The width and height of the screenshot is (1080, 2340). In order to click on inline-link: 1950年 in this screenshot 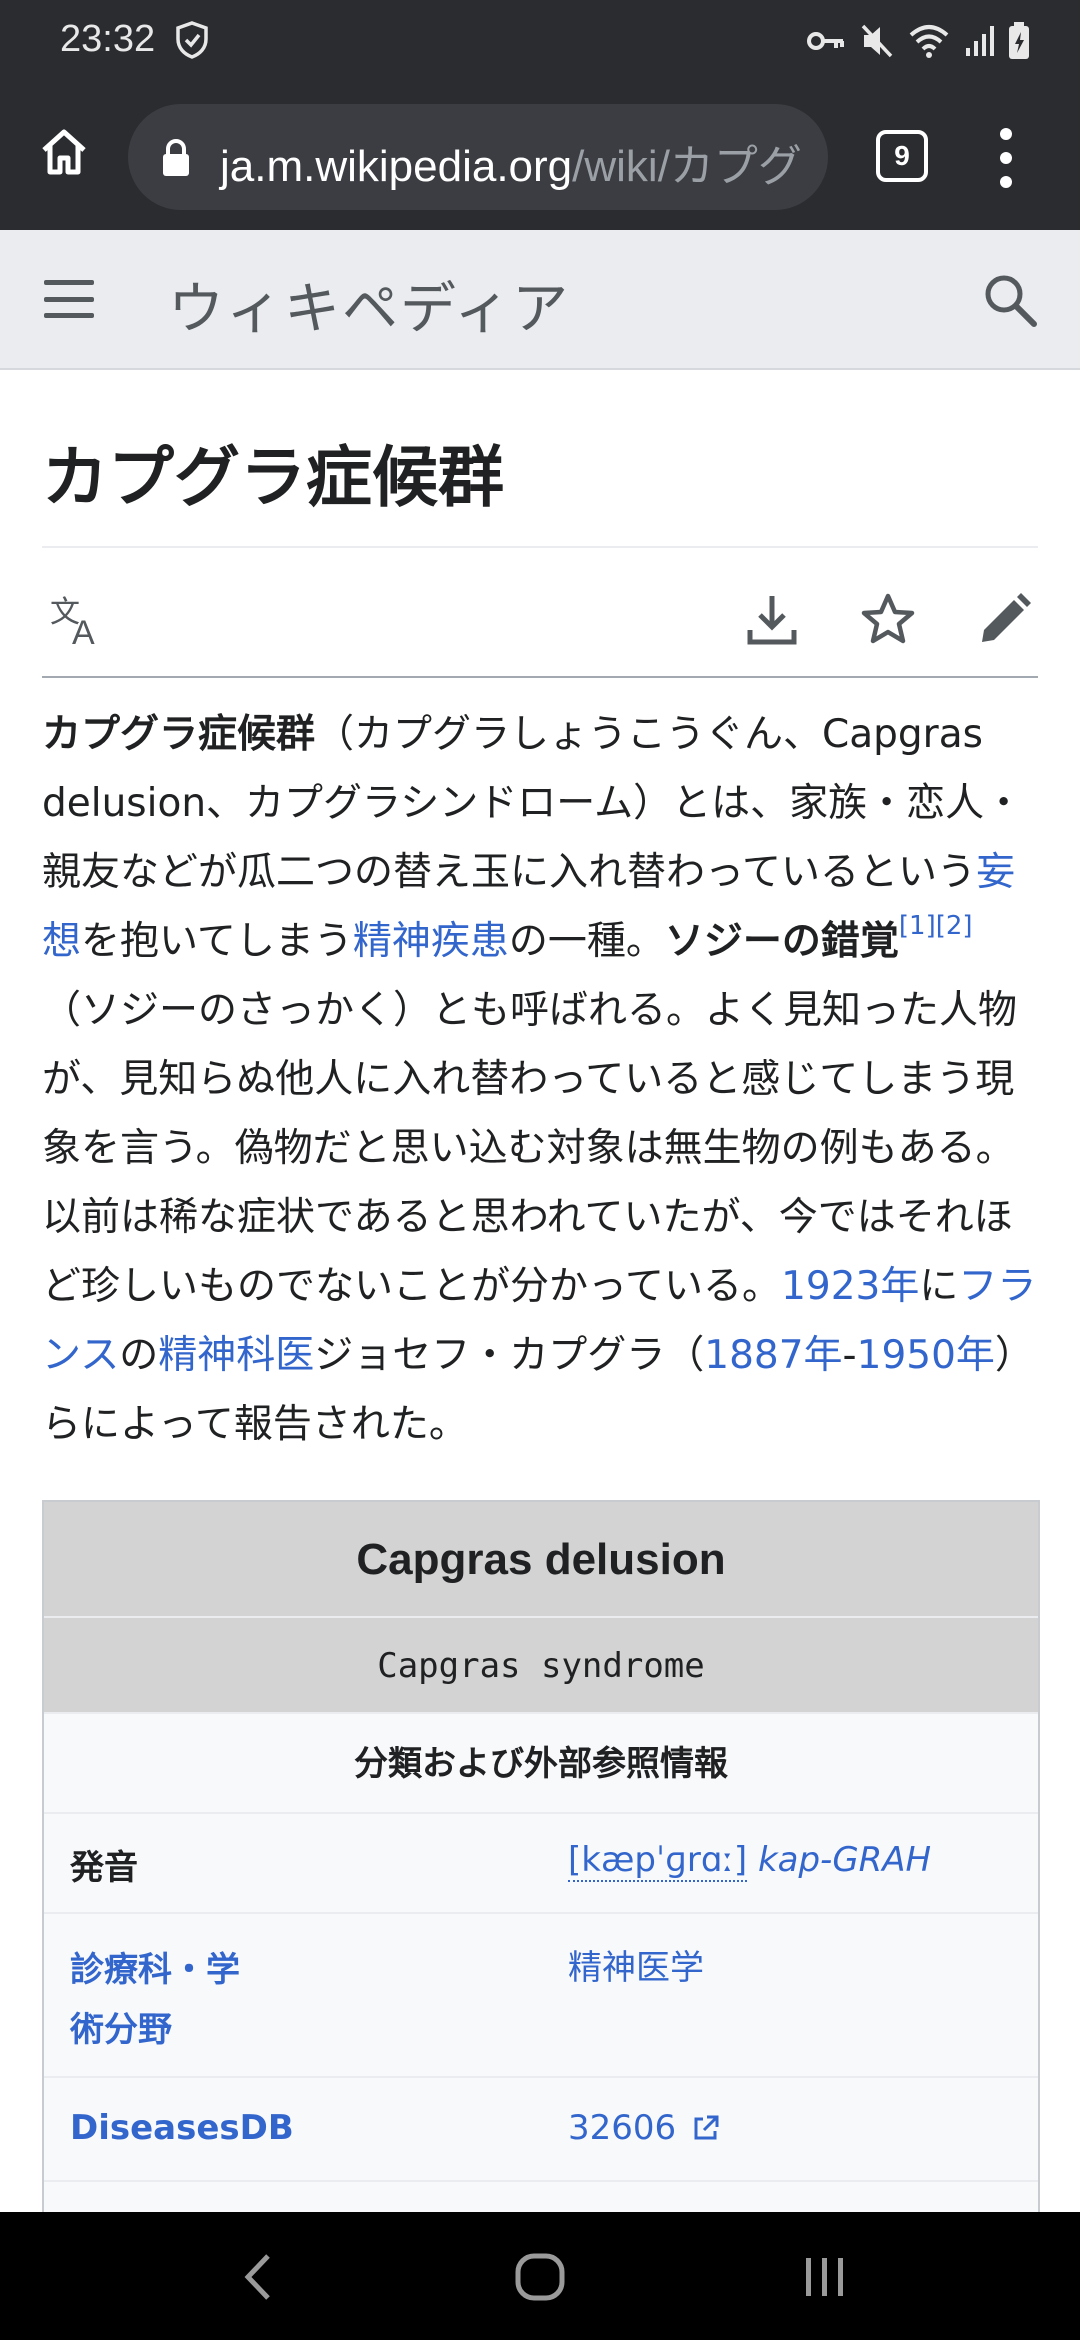, I will do `click(926, 1355)`.